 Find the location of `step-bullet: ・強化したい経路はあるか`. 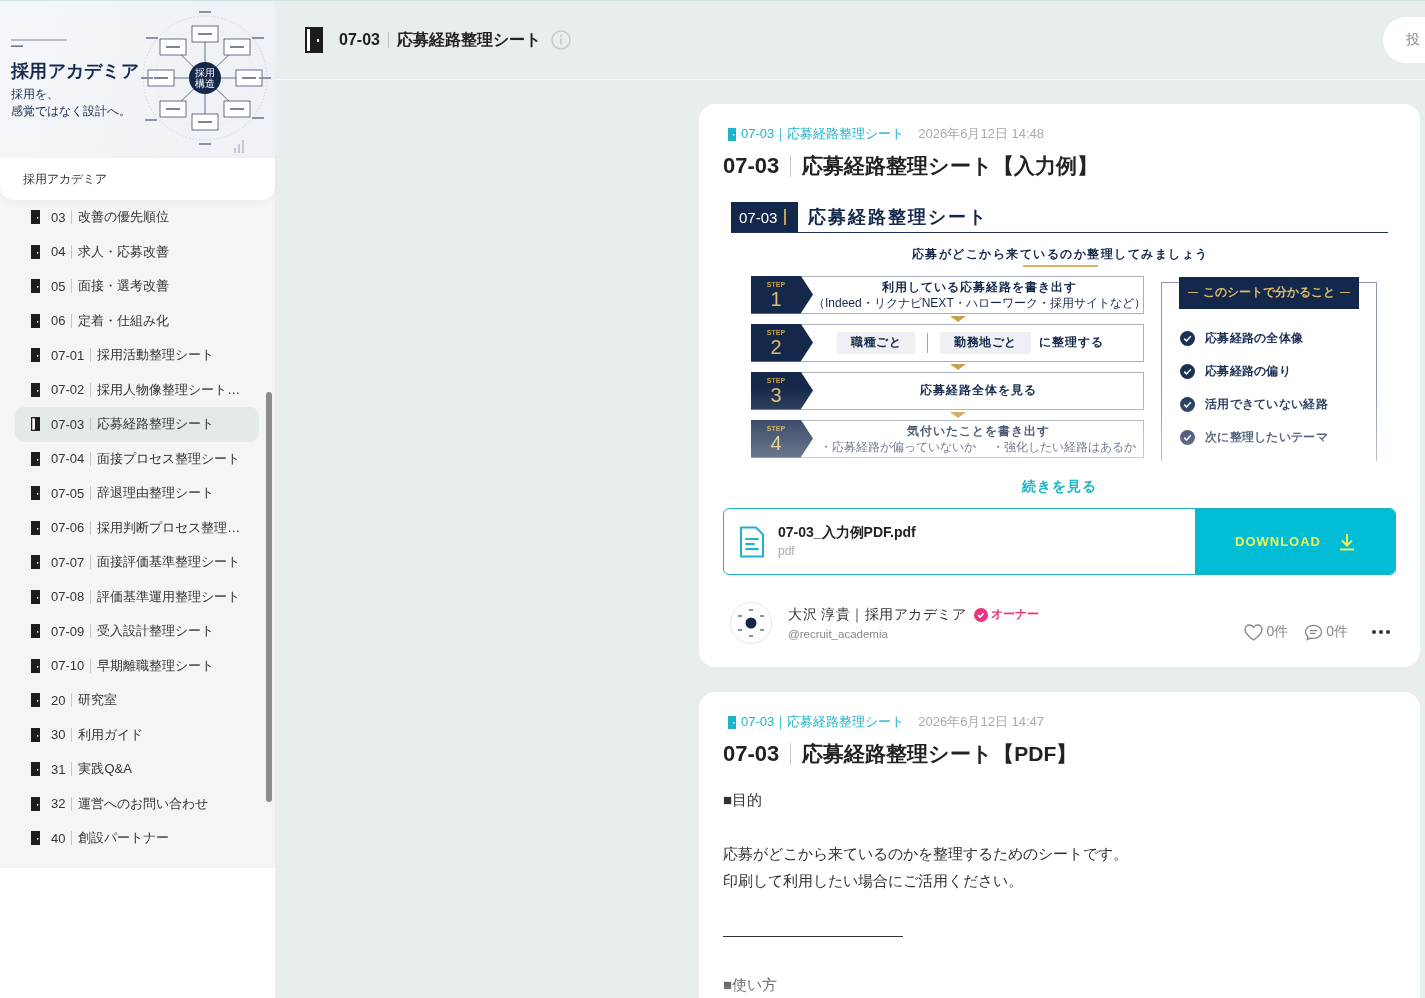

step-bullet: ・強化したい経路はあるか is located at coordinates (1064, 446).